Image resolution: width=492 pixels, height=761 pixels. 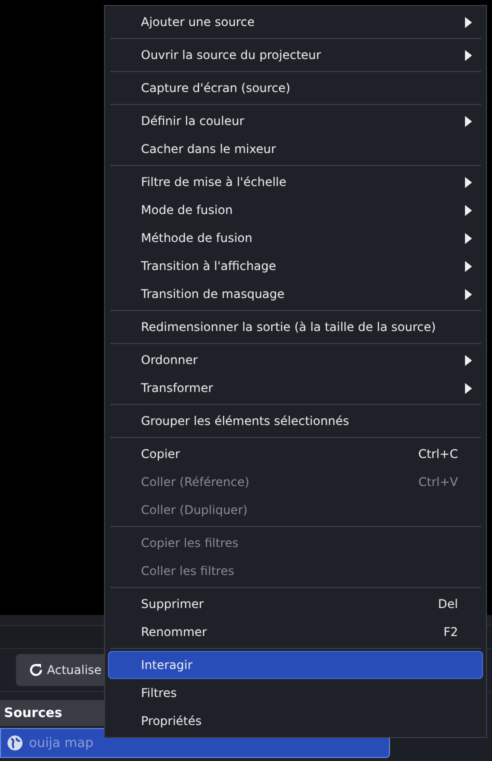 What do you see at coordinates (15, 743) in the screenshot?
I see `globe-icon` at bounding box center [15, 743].